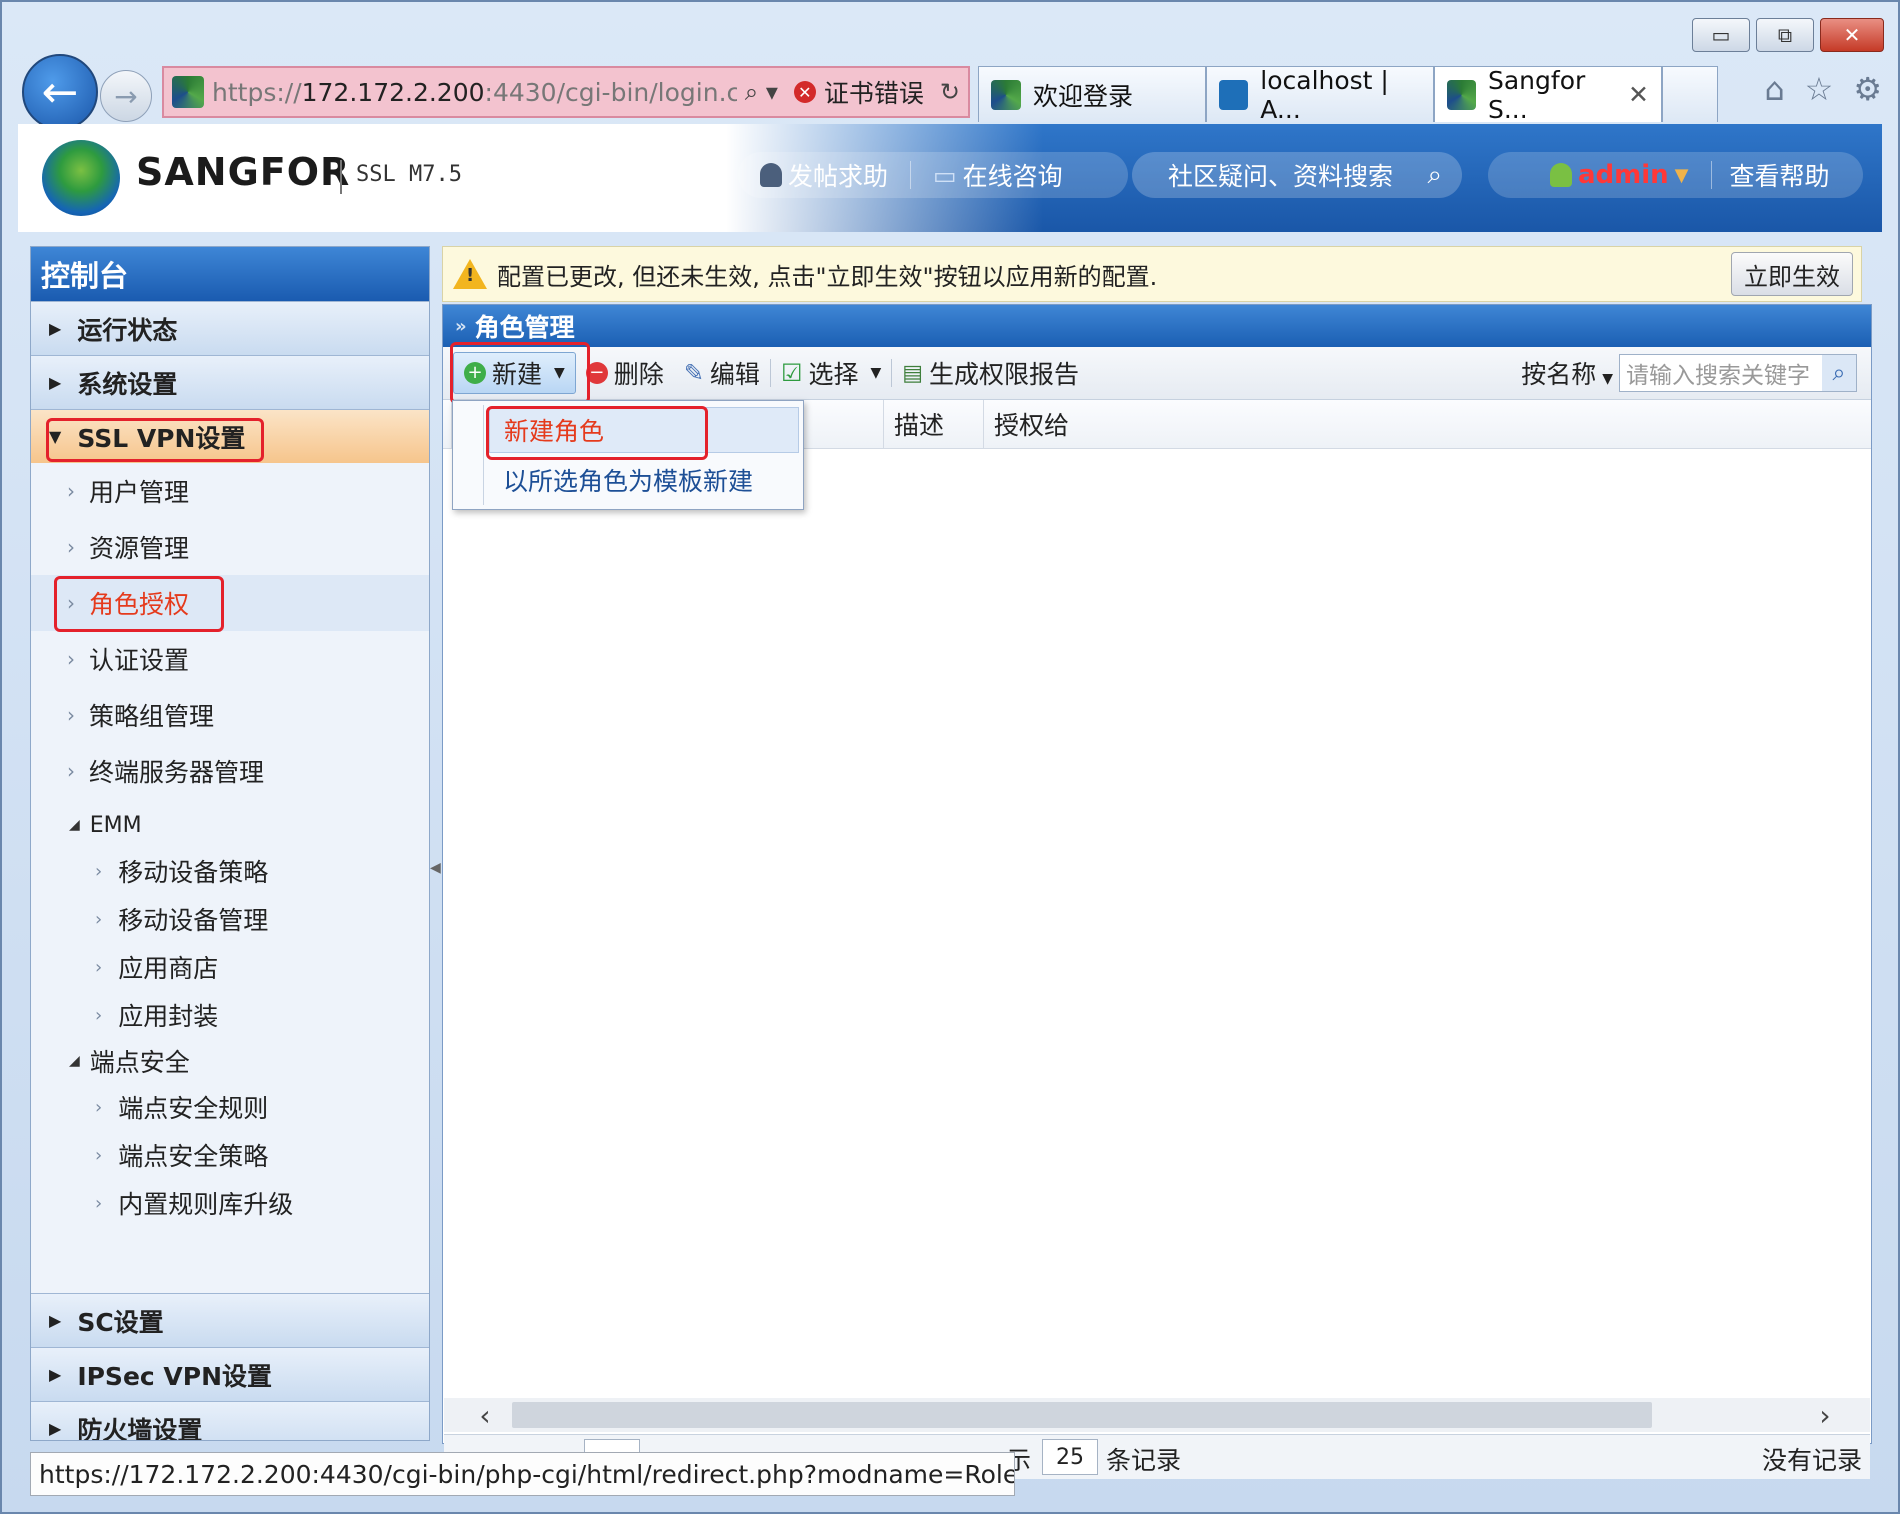 This screenshot has width=1900, height=1514. I want to click on close-tab-icon: ✕, so click(1638, 94).